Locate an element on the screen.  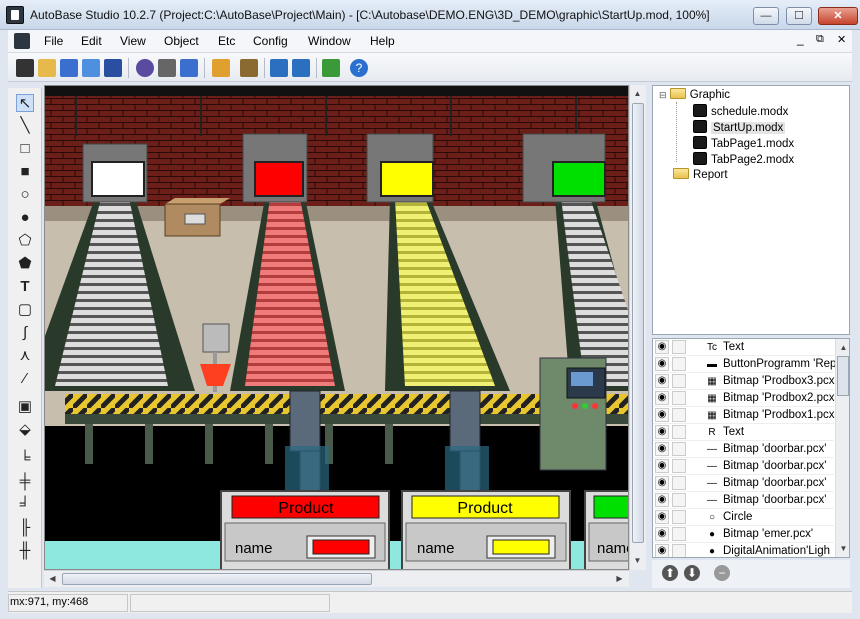
document-icon is located at coordinates (22, 41).